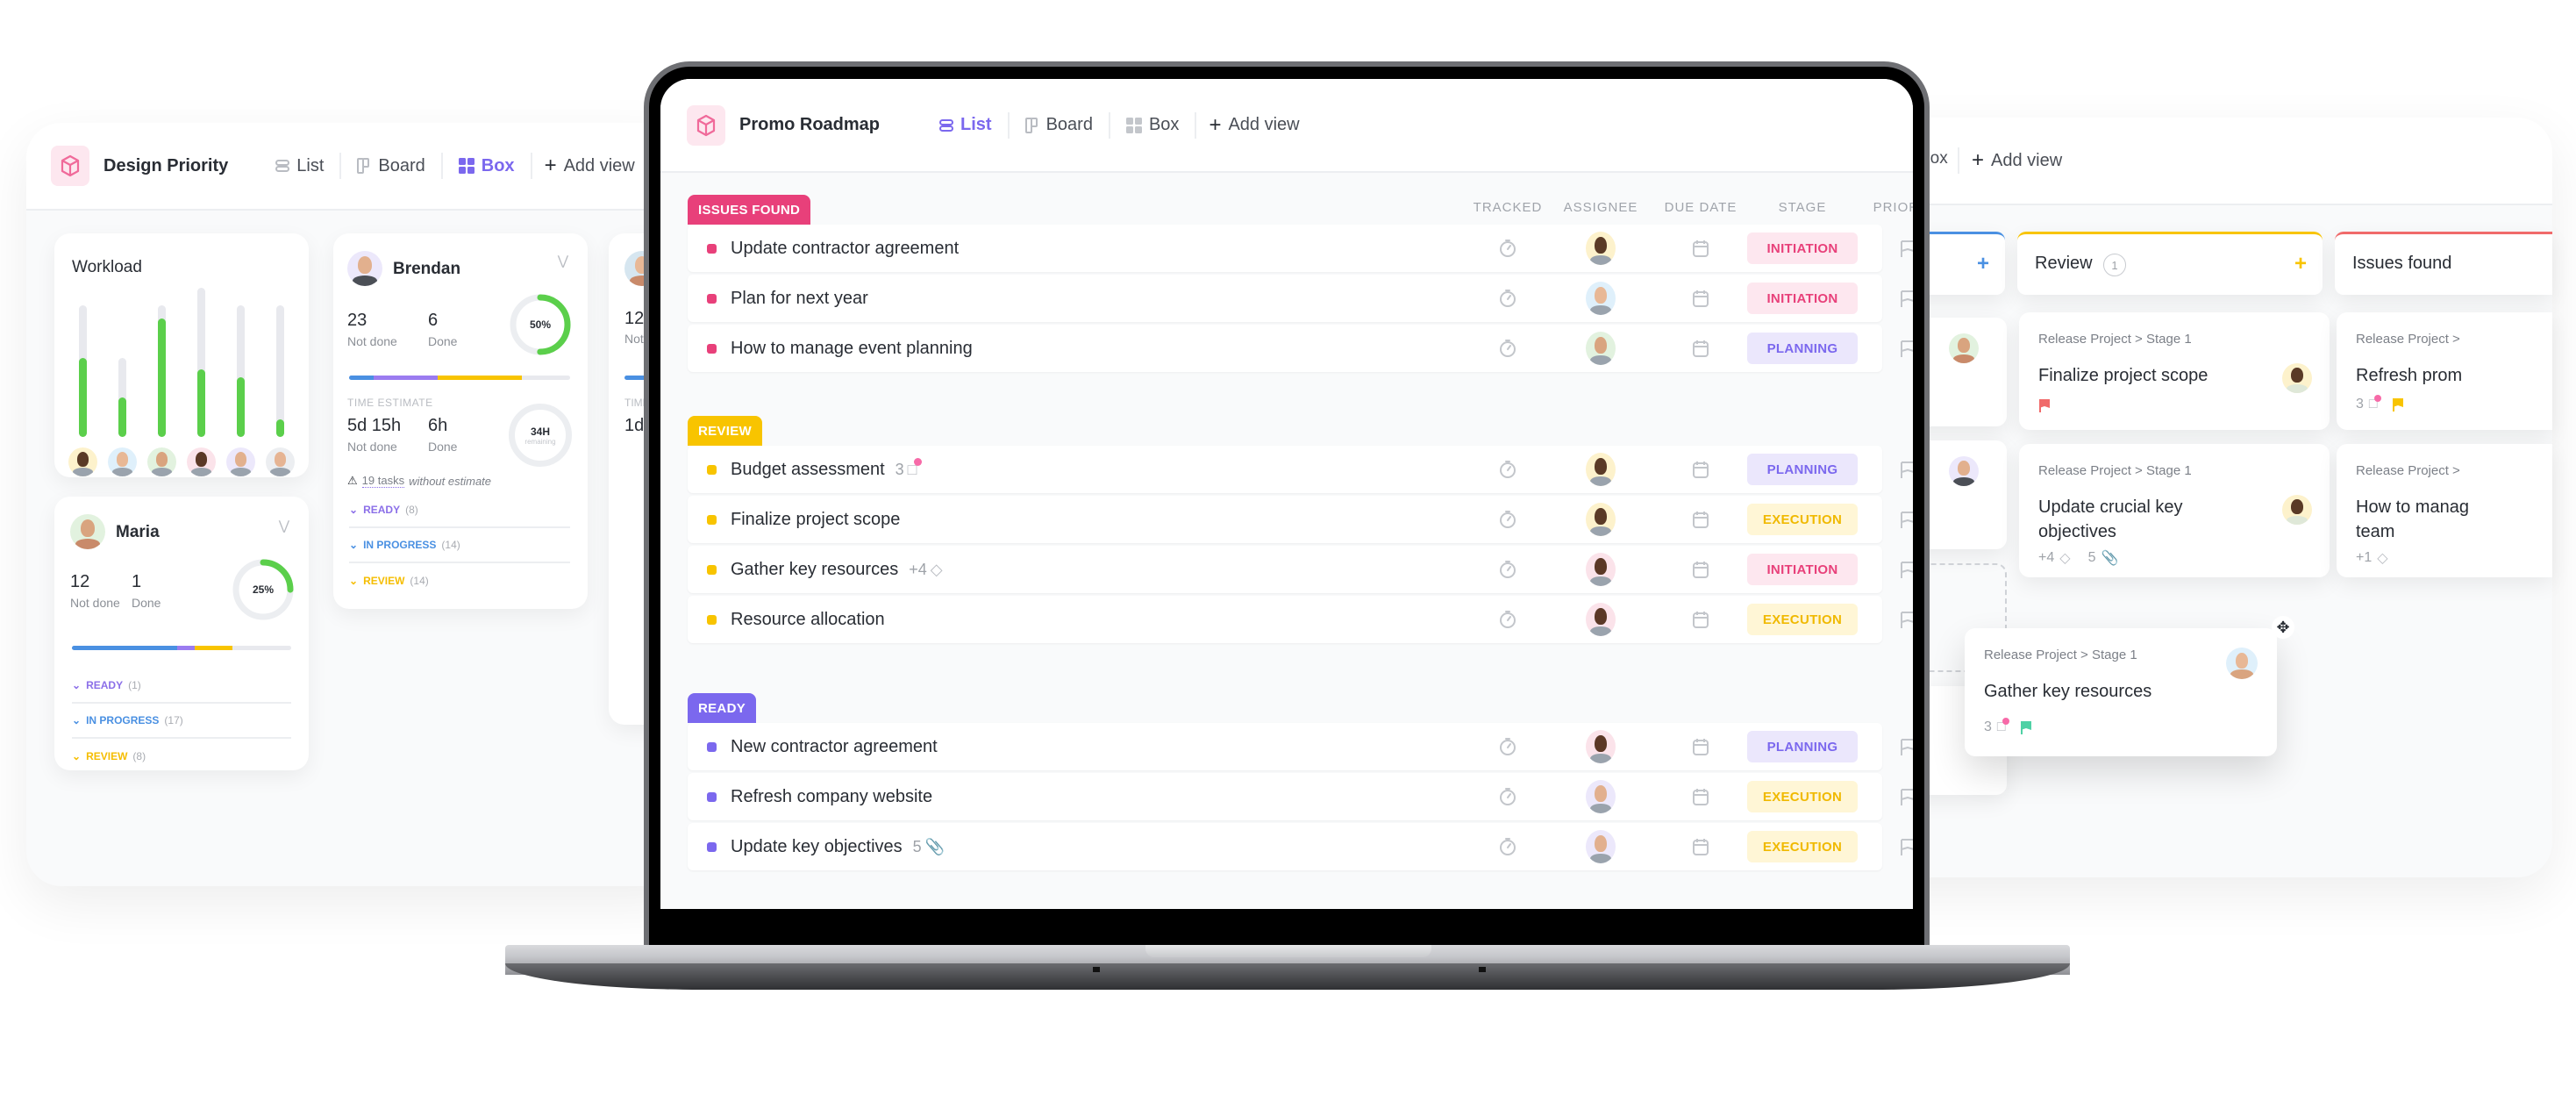 Image resolution: width=2576 pixels, height=1102 pixels. What do you see at coordinates (1300, 519) in the screenshot?
I see `task-row: Finalize project scope EXECUTION` at bounding box center [1300, 519].